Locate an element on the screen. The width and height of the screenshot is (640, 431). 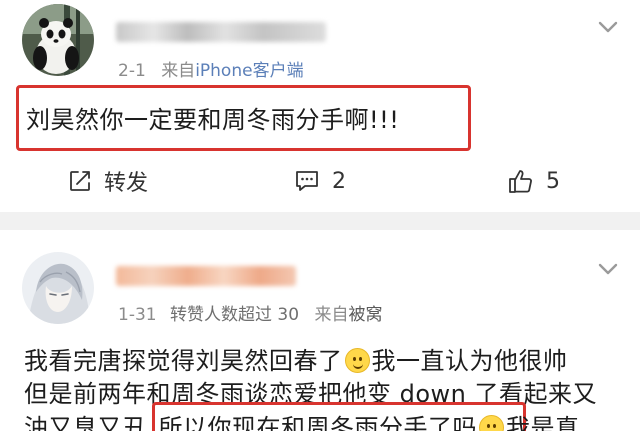
comment-text-segment: 我是真 is located at coordinates (543, 422).